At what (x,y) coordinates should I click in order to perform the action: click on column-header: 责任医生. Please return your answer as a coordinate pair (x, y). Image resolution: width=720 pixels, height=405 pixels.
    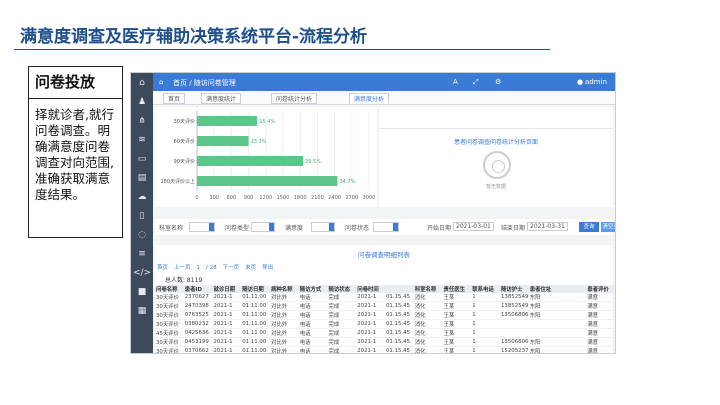
    Looking at the image, I should click on (457, 289).